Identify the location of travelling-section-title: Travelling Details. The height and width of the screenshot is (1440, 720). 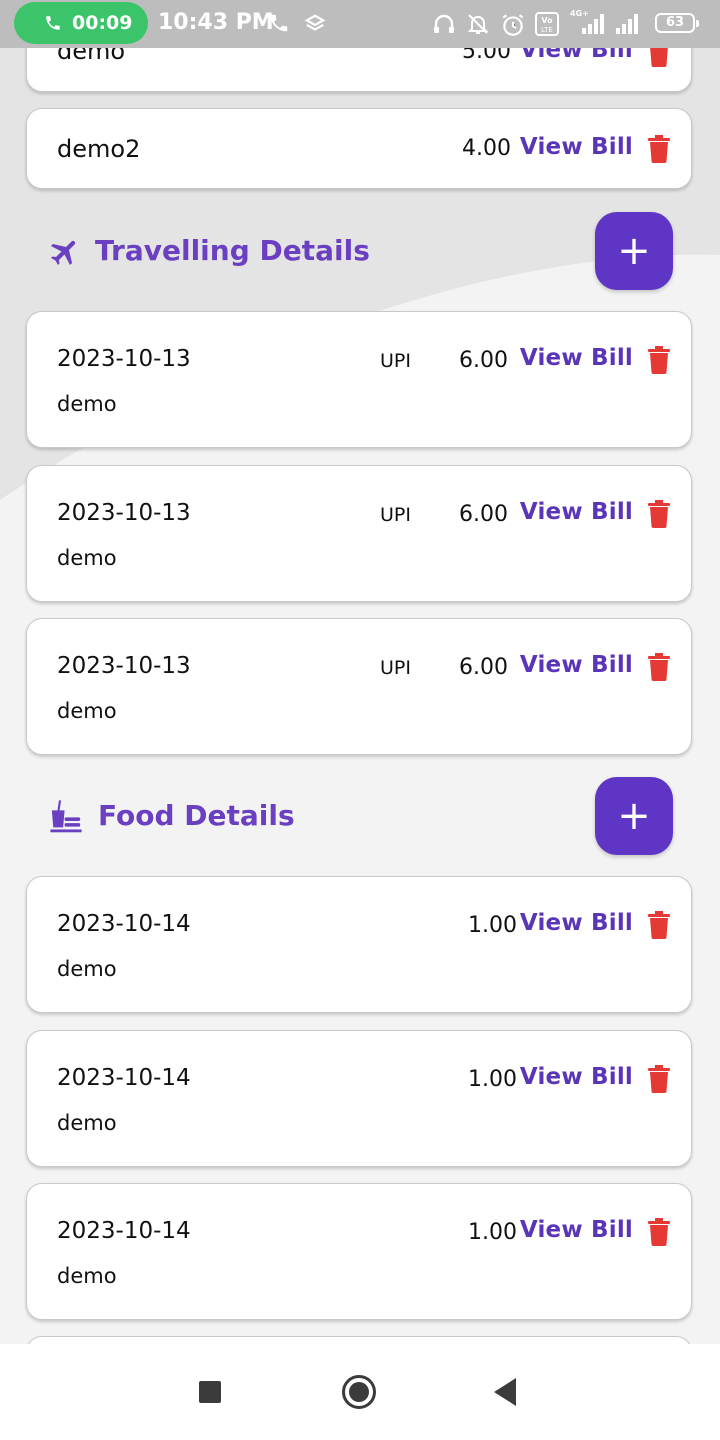
(232, 250).